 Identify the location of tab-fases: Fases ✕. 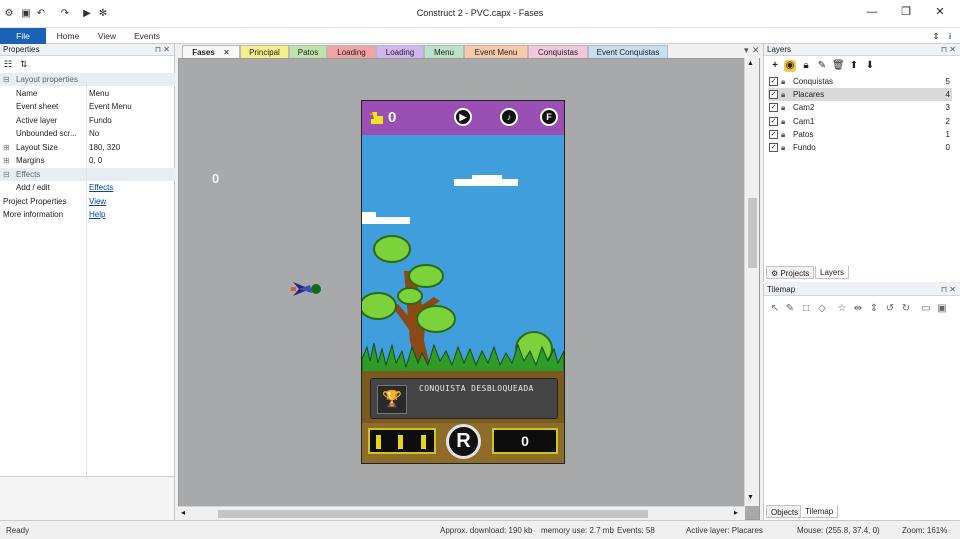
(211, 51).